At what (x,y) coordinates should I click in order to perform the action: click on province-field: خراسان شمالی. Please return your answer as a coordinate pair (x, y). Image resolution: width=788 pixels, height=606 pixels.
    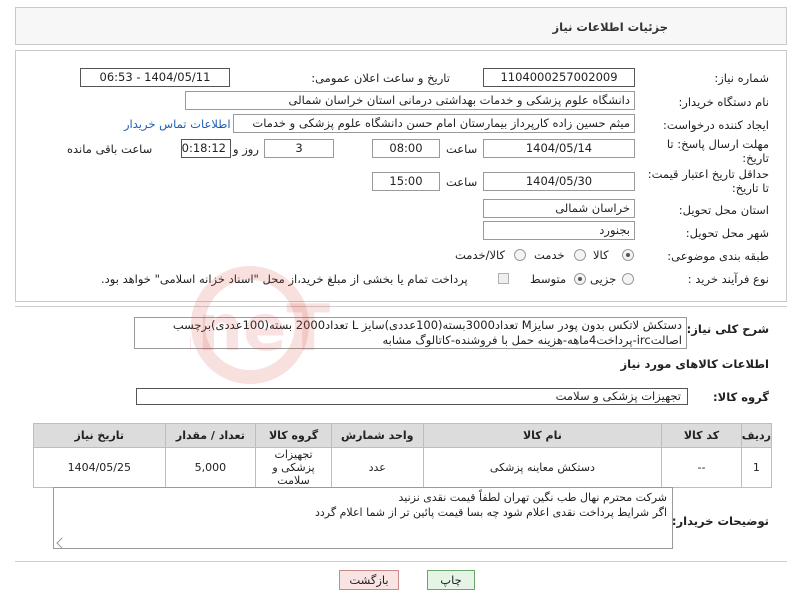
    Looking at the image, I should click on (559, 208).